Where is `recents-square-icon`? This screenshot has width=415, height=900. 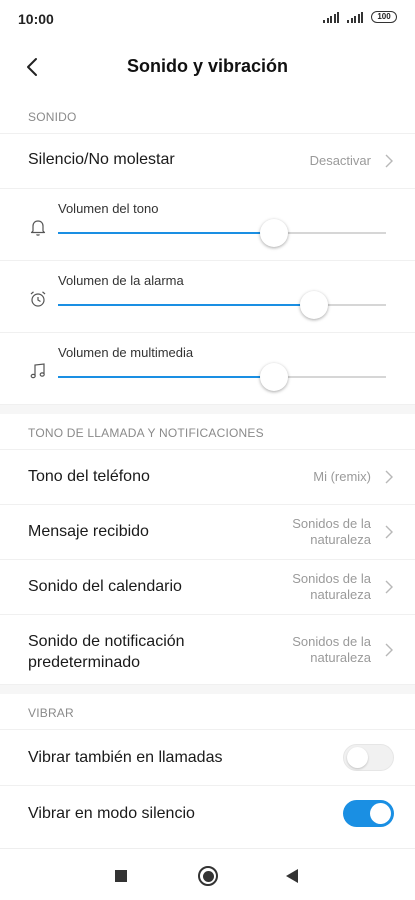 recents-square-icon is located at coordinates (121, 876).